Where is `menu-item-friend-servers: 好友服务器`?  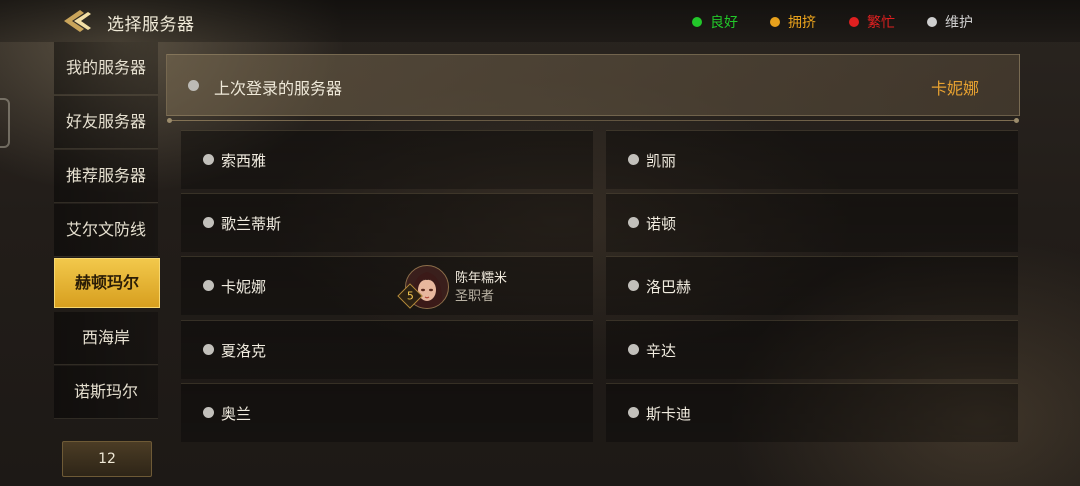
menu-item-friend-servers: 好友服务器 is located at coordinates (106, 122).